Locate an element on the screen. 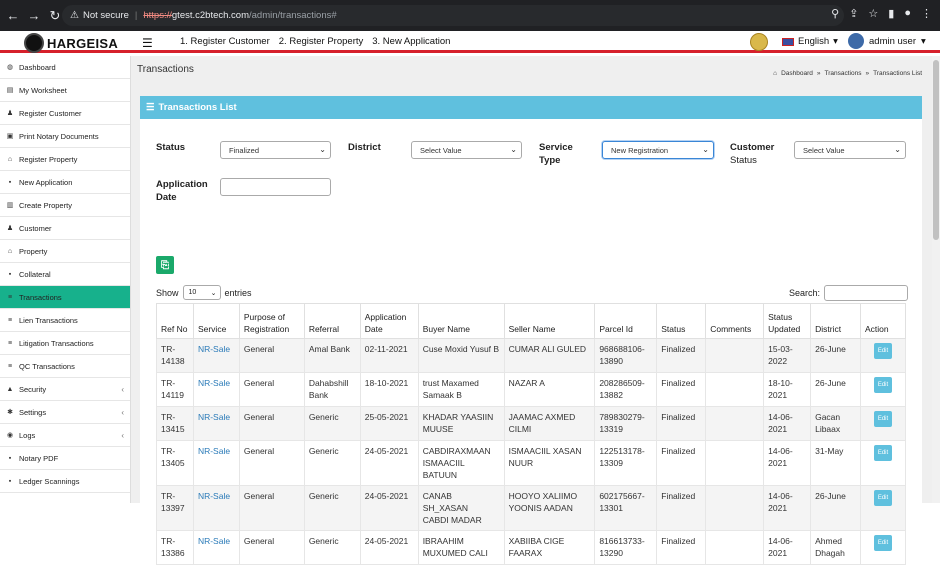 This screenshot has width=940, height=565. cell-parcel: 122513178- 13309 is located at coordinates (626, 463).